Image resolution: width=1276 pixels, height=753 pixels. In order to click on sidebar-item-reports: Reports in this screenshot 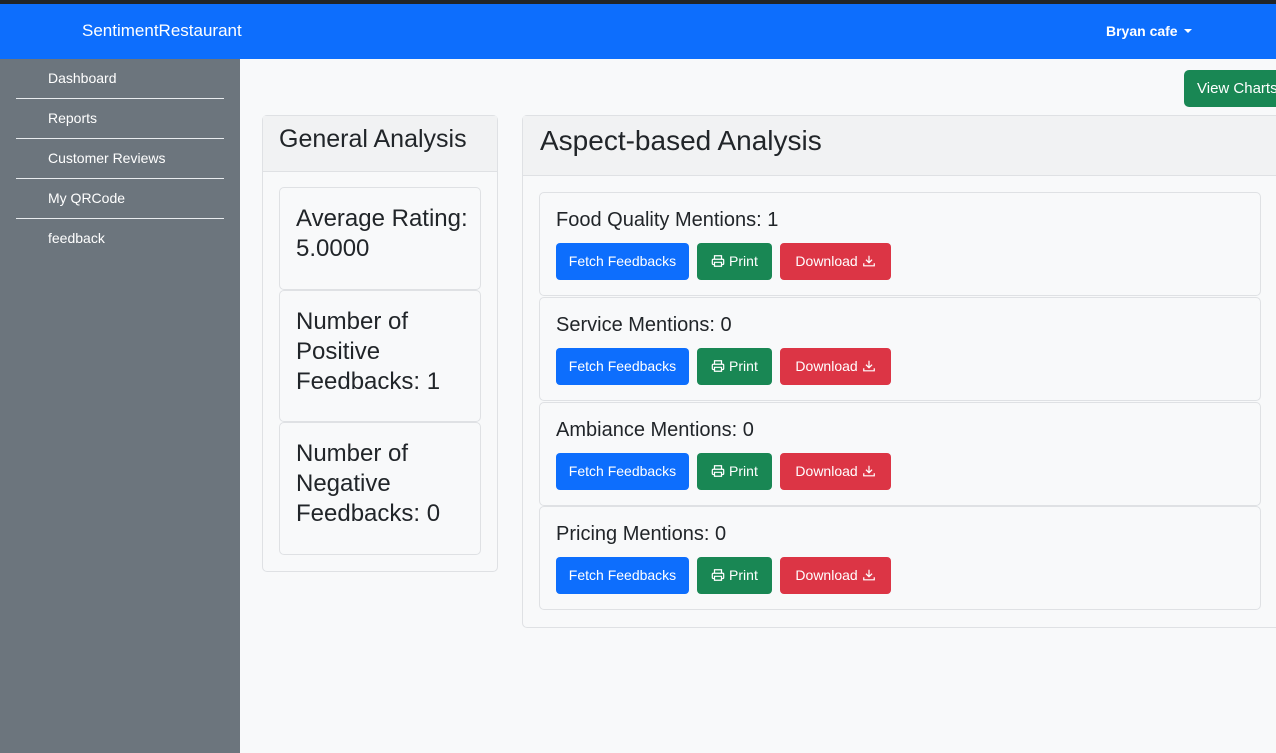, I will do `click(120, 119)`.